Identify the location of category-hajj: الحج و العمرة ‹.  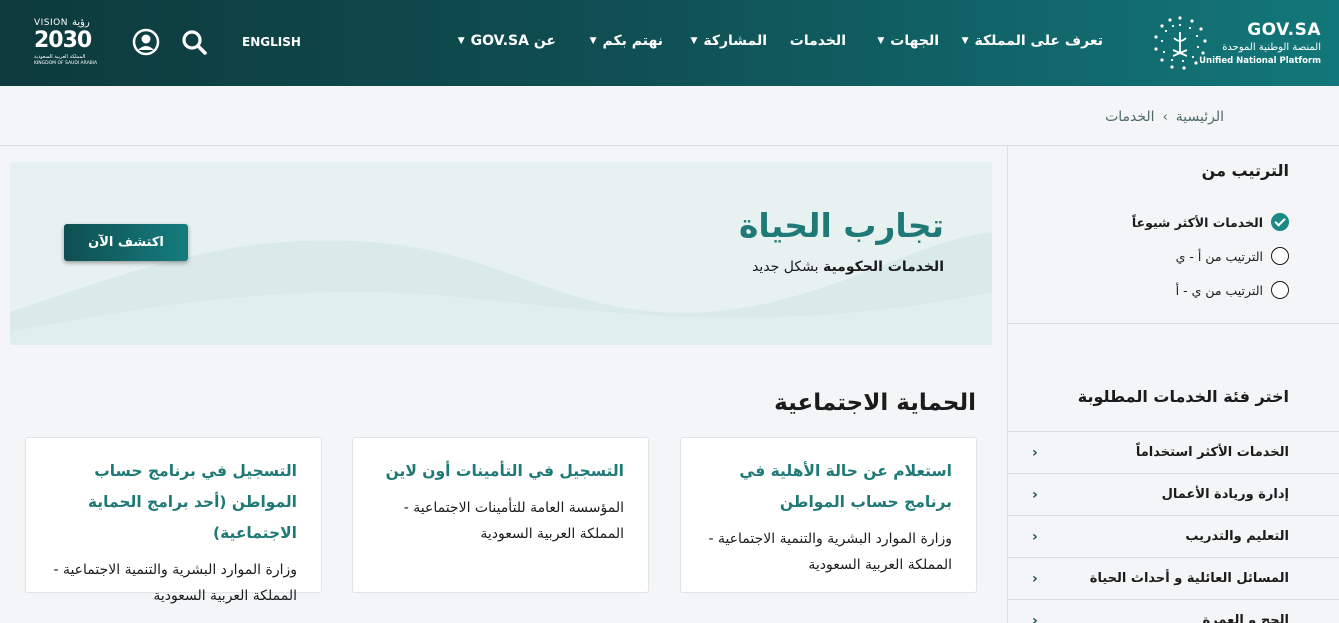
(1173, 611).